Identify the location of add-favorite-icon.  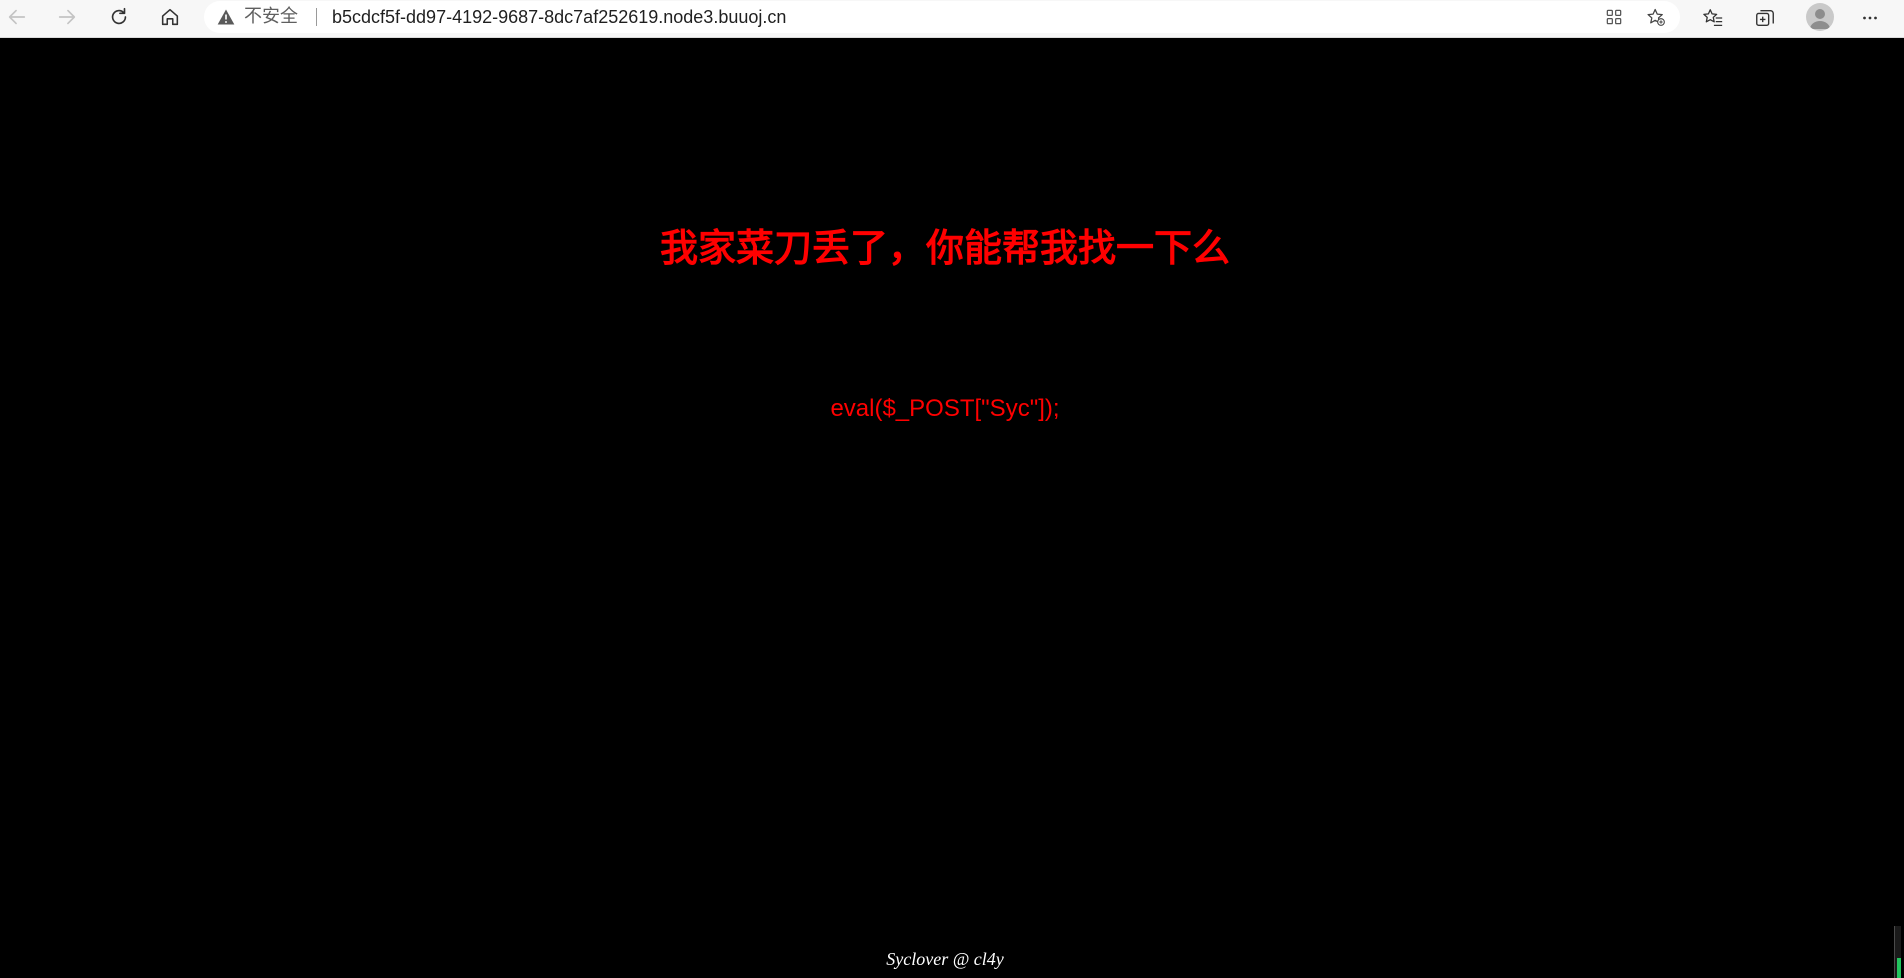
(1656, 17).